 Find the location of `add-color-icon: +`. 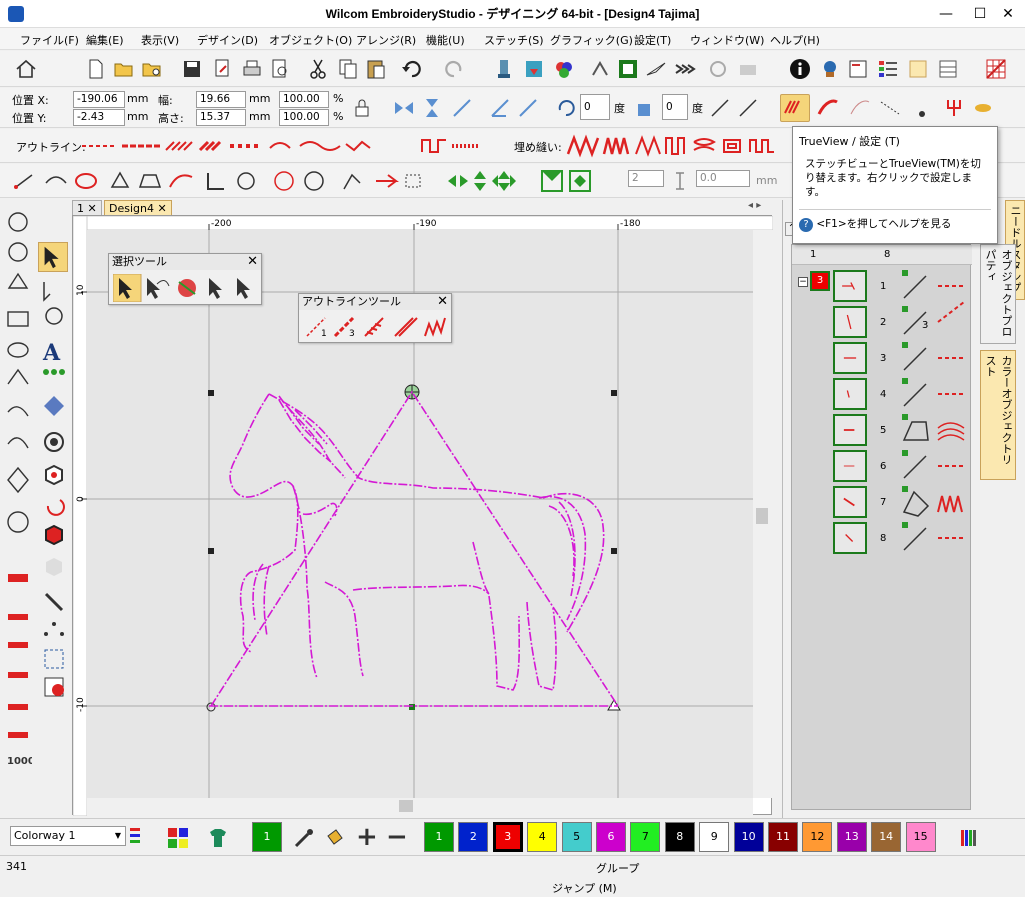

add-color-icon: + is located at coordinates (367, 837).